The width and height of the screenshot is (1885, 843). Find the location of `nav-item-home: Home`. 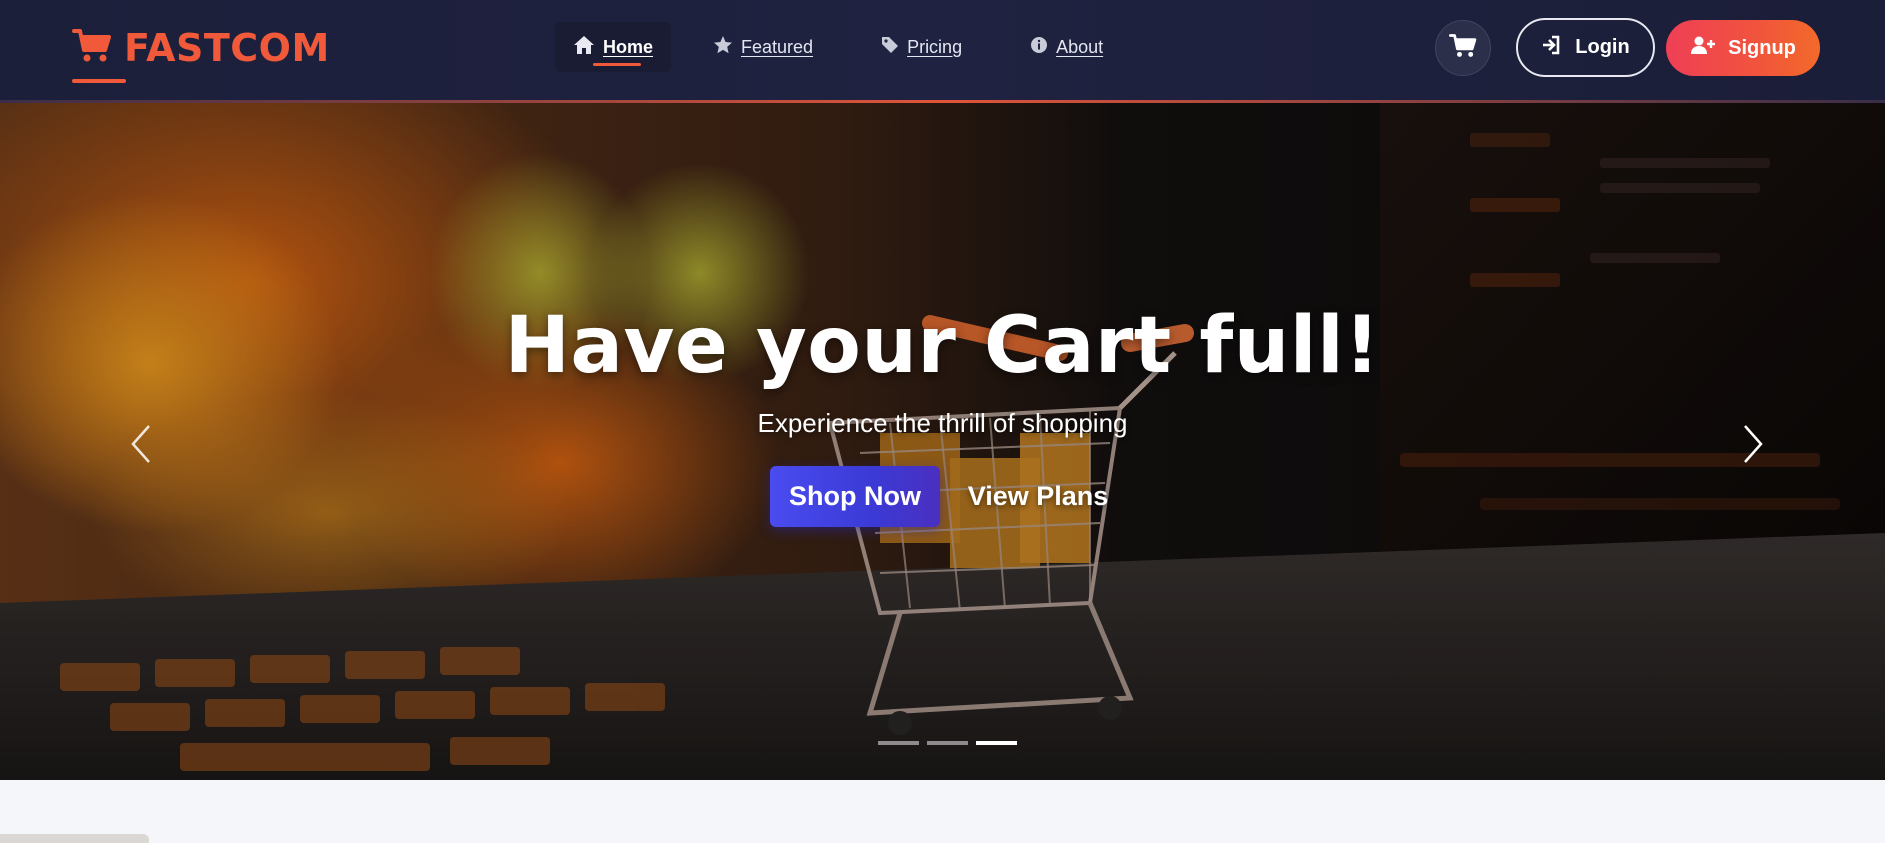

nav-item-home: Home is located at coordinates (613, 47).